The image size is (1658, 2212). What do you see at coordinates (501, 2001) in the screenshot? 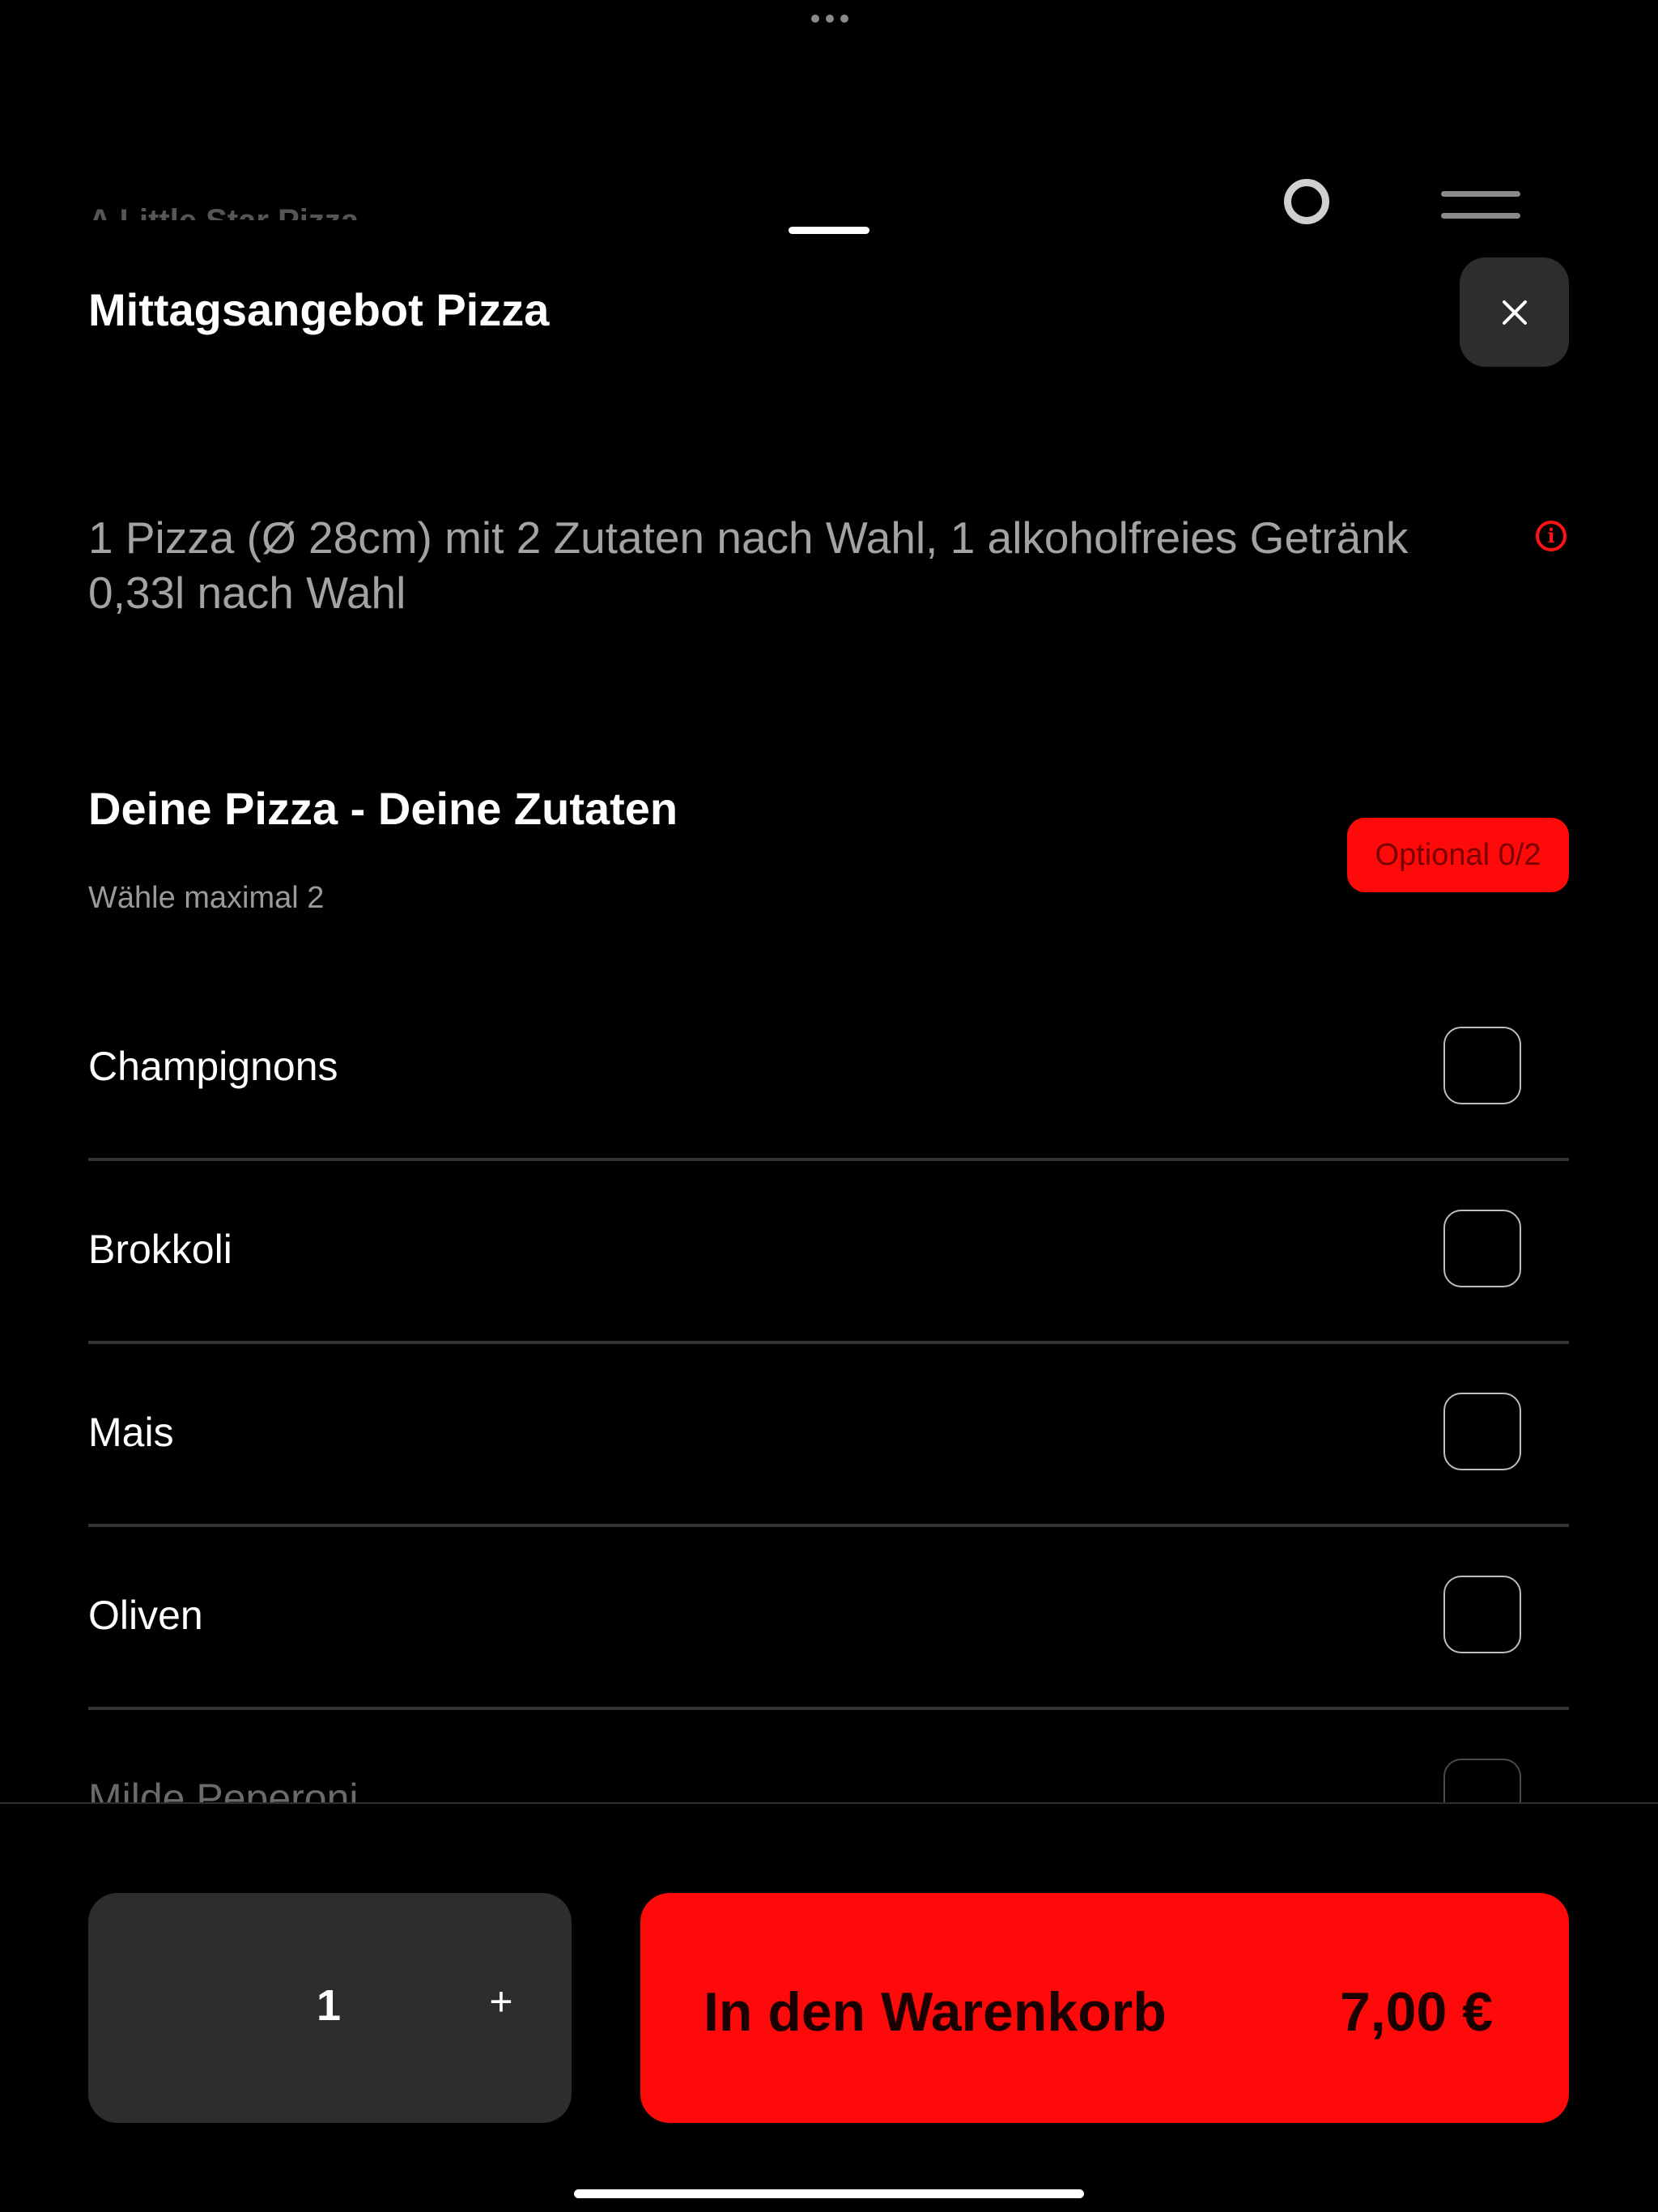
I see `plus-button: +` at bounding box center [501, 2001].